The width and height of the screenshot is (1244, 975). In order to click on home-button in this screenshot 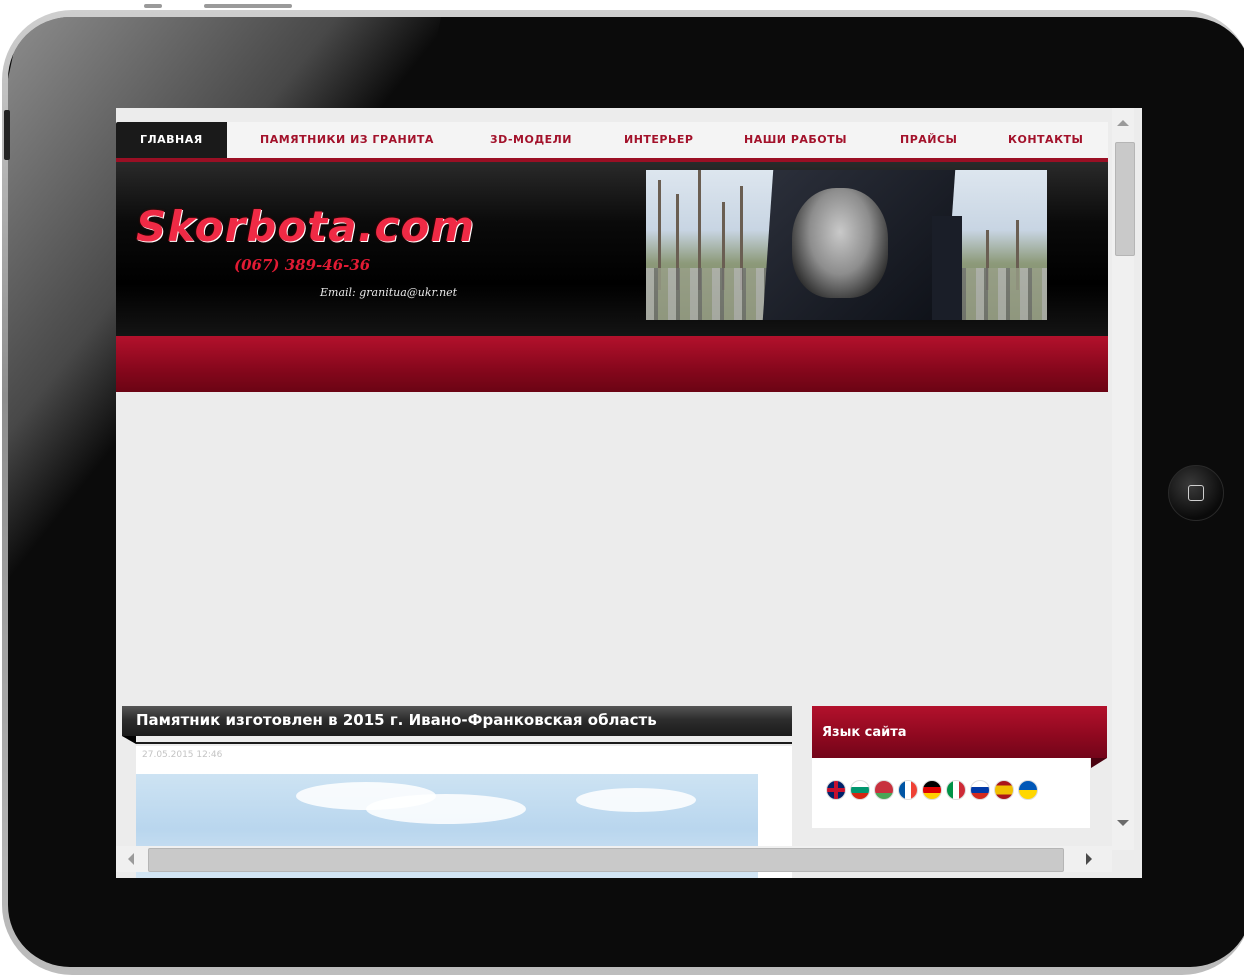, I will do `click(1196, 493)`.